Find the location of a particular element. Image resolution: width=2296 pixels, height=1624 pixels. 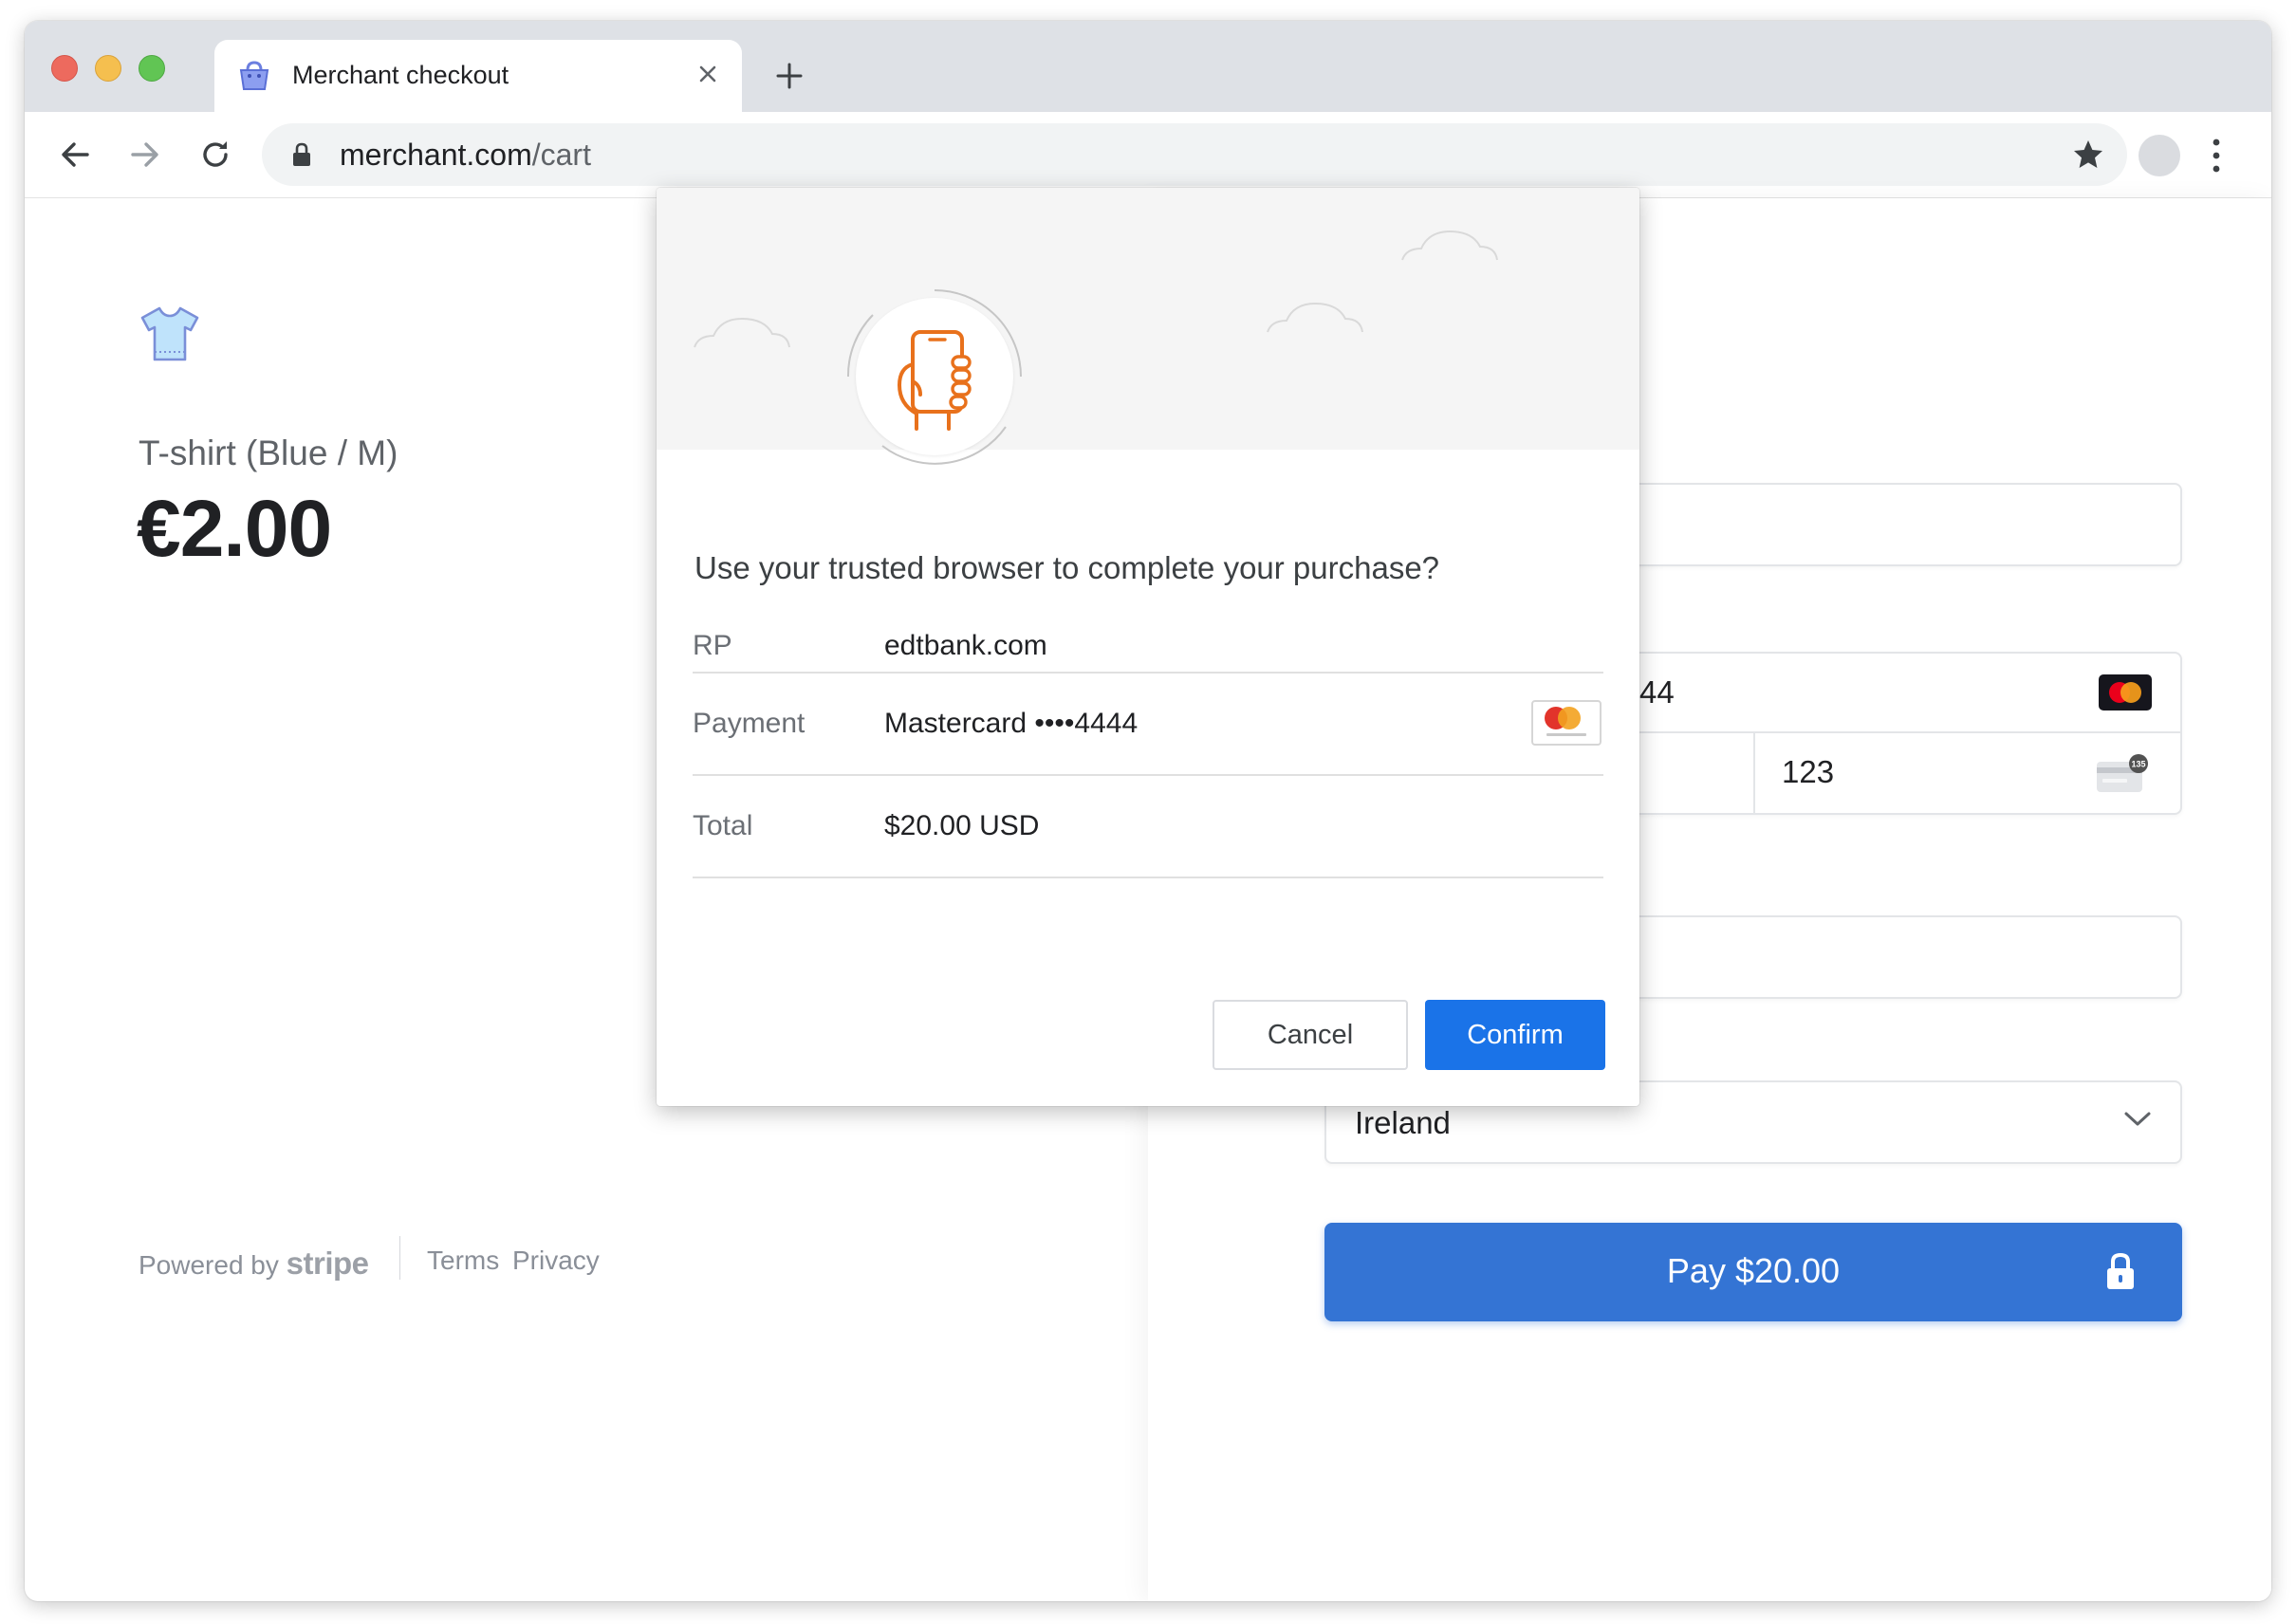

rp-row: RP edtbank.com is located at coordinates (1148, 623).